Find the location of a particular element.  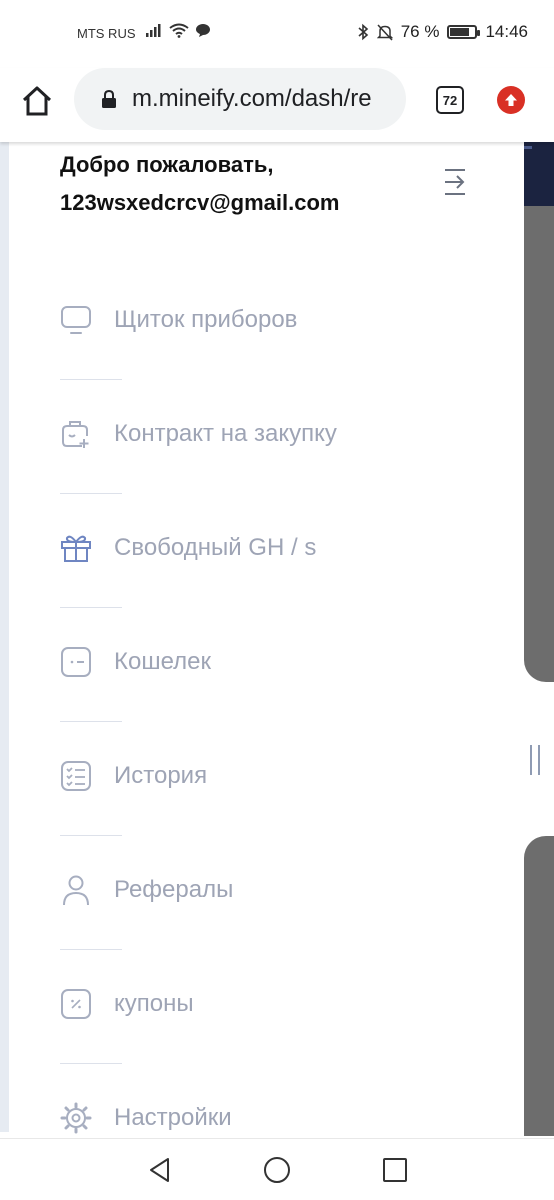

home-icon is located at coordinates (37, 101).